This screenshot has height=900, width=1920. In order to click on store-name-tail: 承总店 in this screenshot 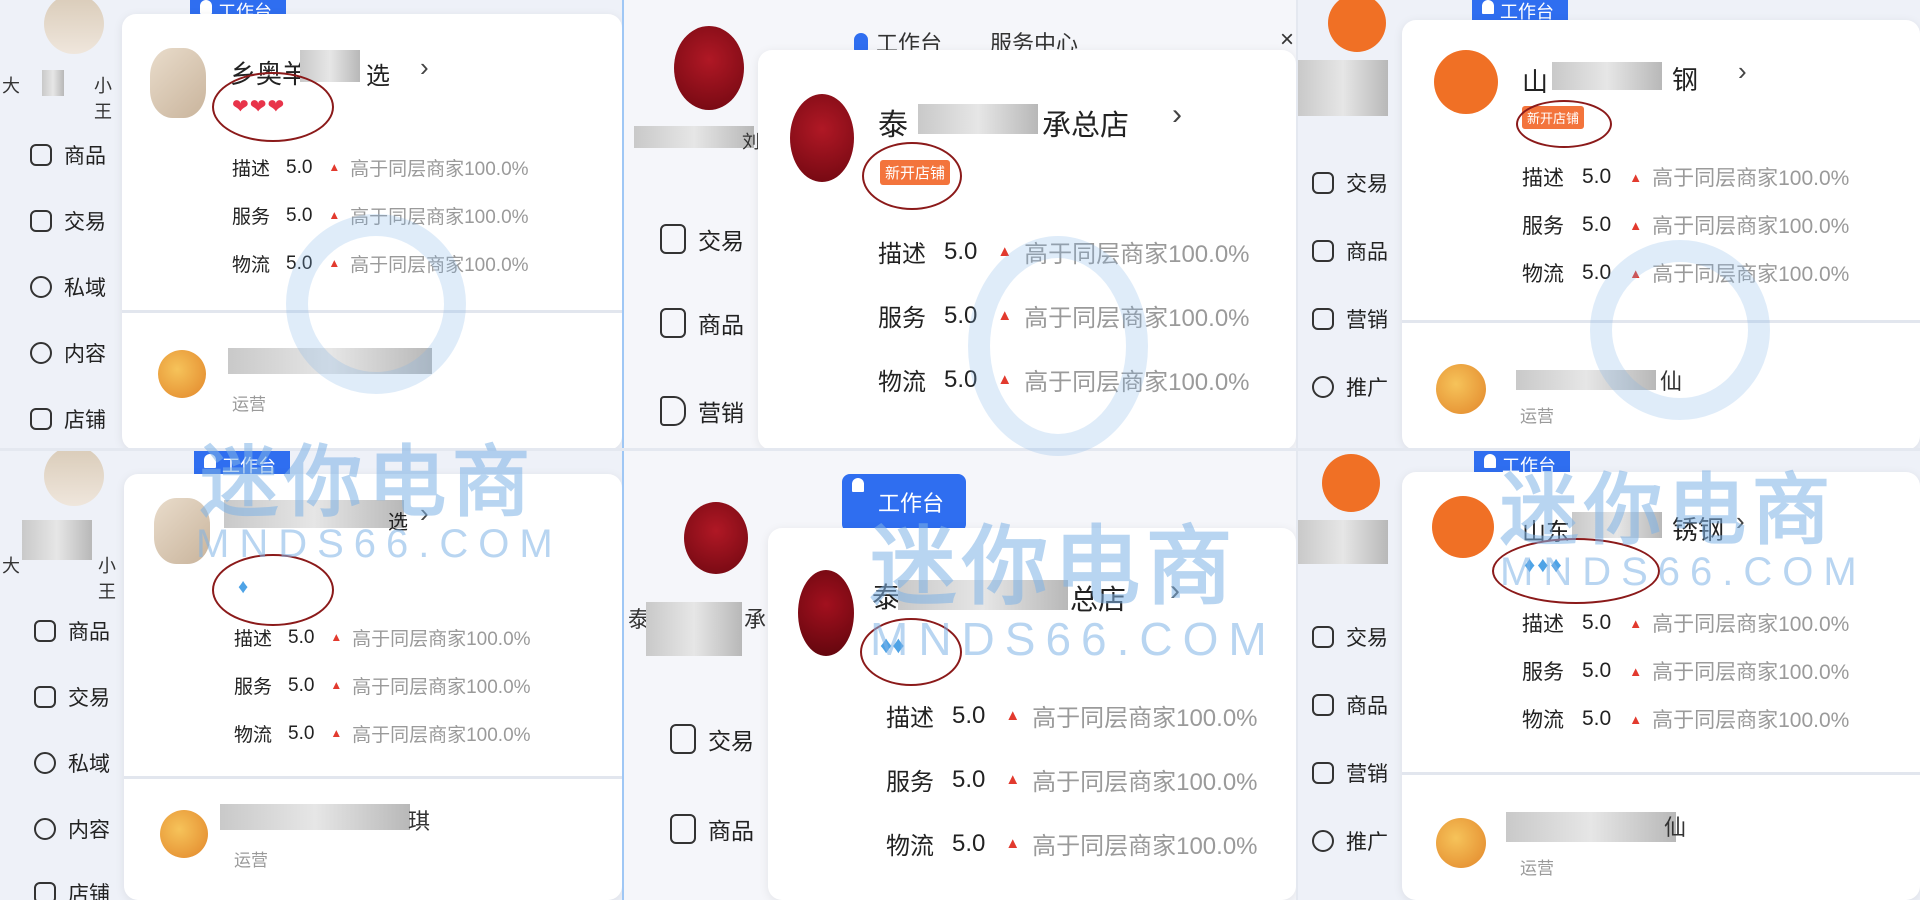, I will do `click(1086, 126)`.